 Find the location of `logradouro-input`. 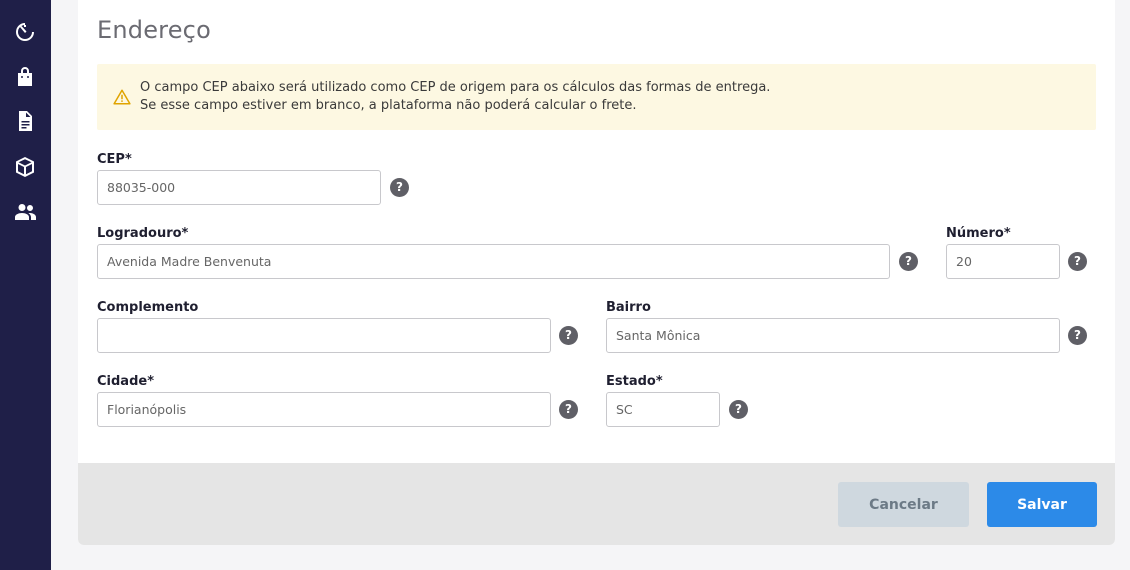

logradouro-input is located at coordinates (493, 261).